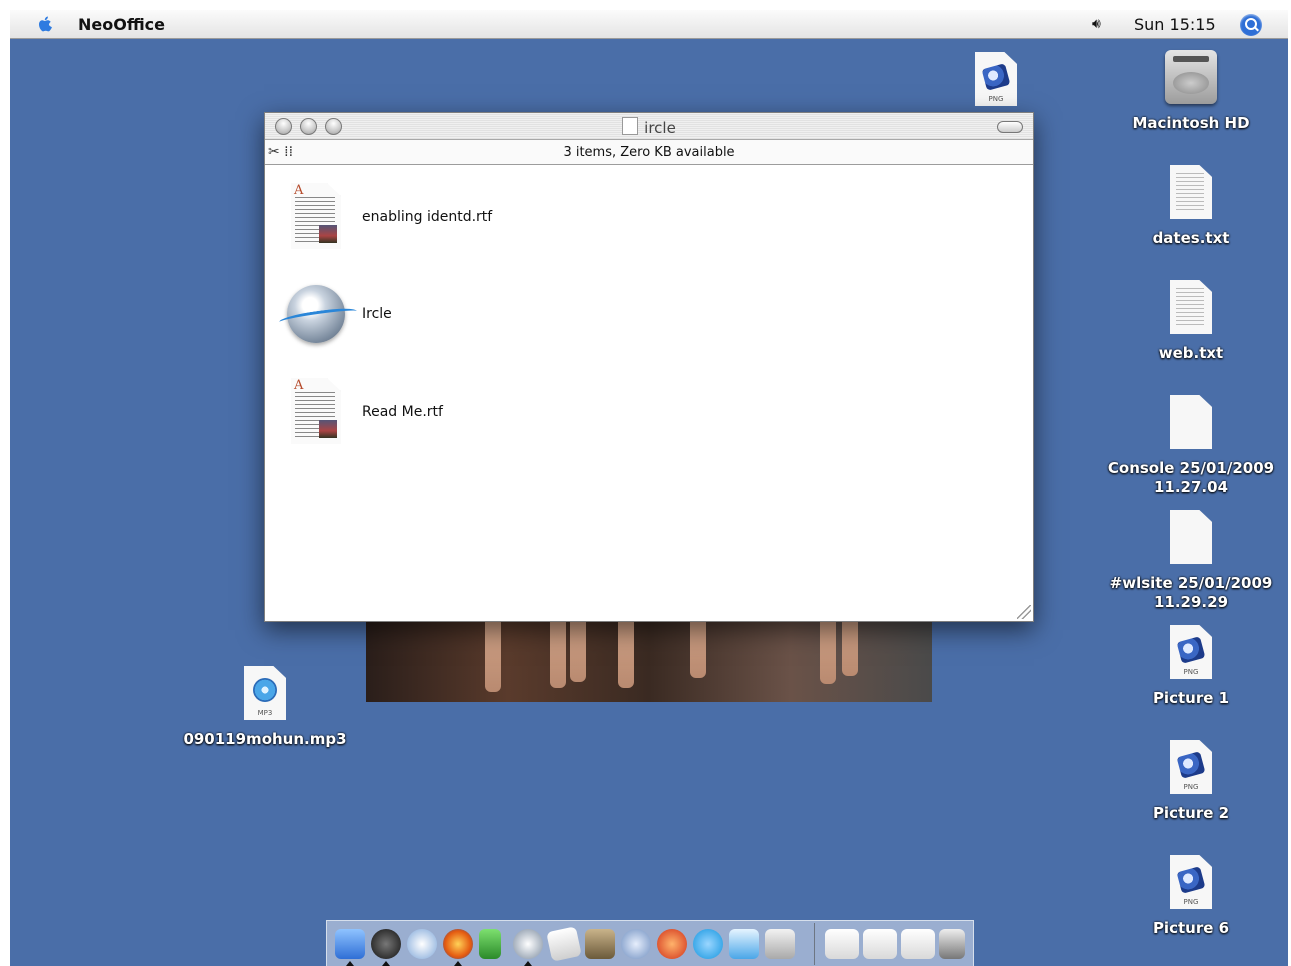 This screenshot has height=966, width=1291. I want to click on preferences-dock-icon, so click(780, 944).